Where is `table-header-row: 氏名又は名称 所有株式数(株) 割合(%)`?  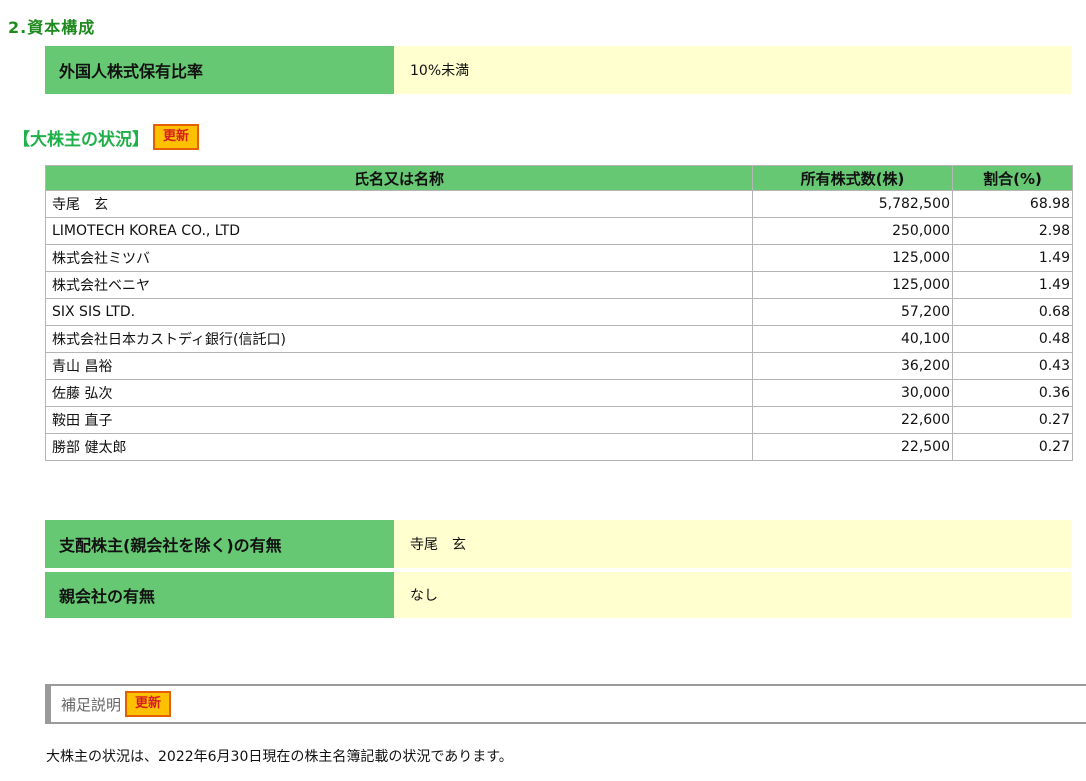 table-header-row: 氏名又は名称 所有株式数(株) 割合(%) is located at coordinates (559, 178).